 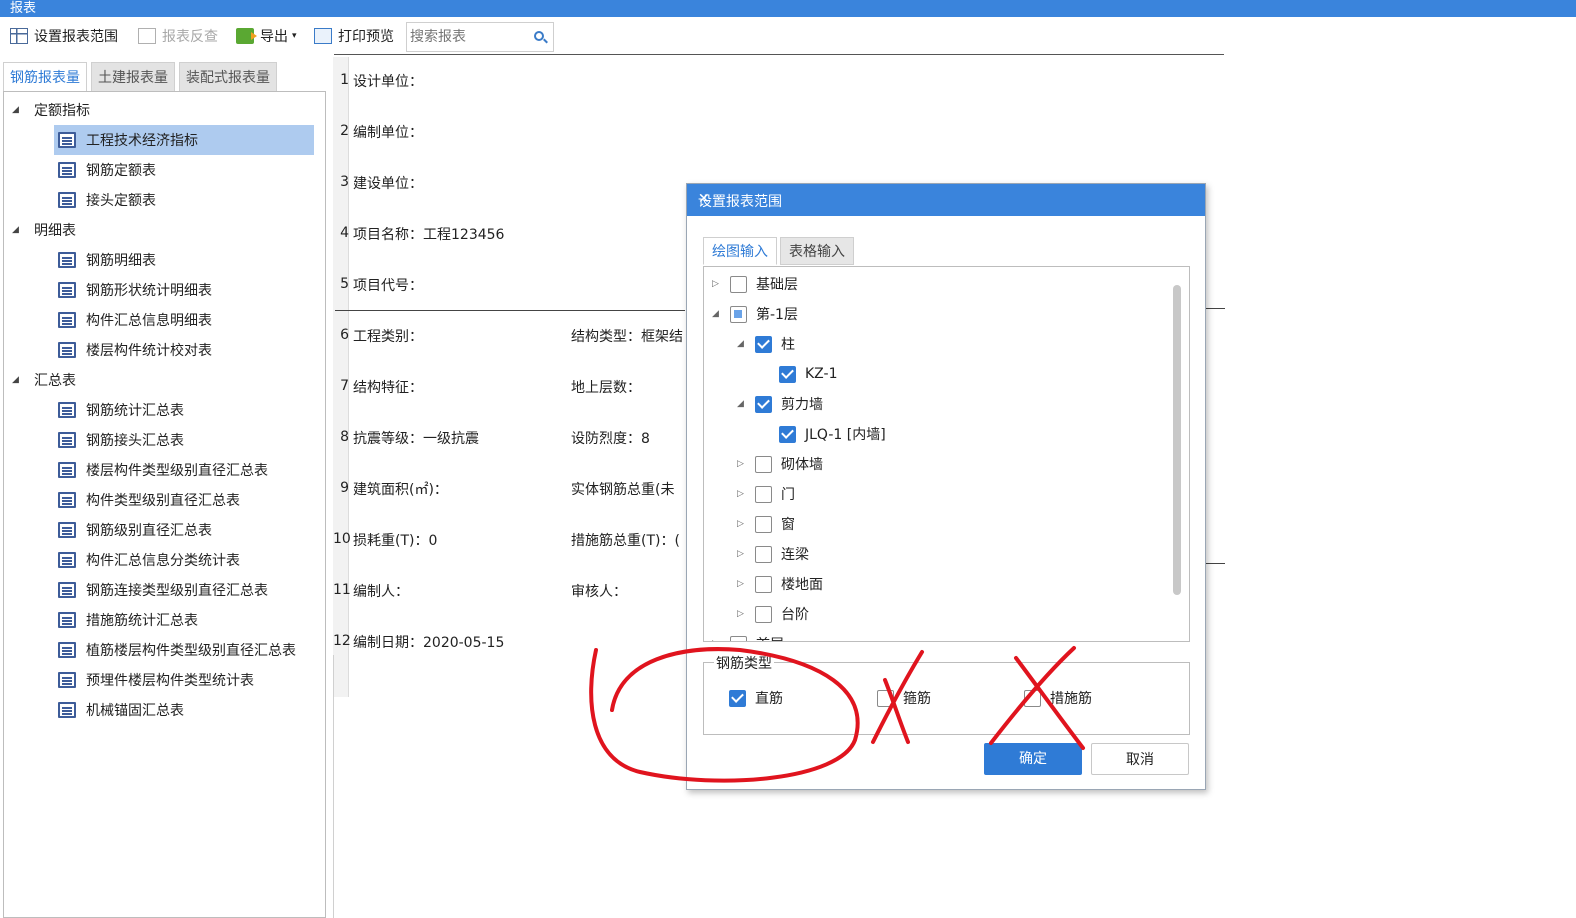 I want to click on report-tree-item: 钢筋明细表, so click(x=105, y=260).